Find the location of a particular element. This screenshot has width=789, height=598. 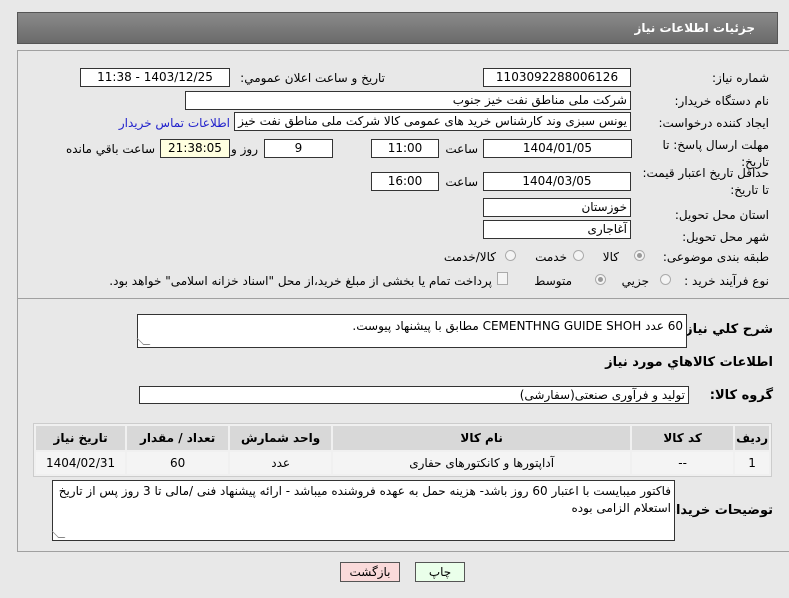

col-row: ردیف is located at coordinates (752, 438).